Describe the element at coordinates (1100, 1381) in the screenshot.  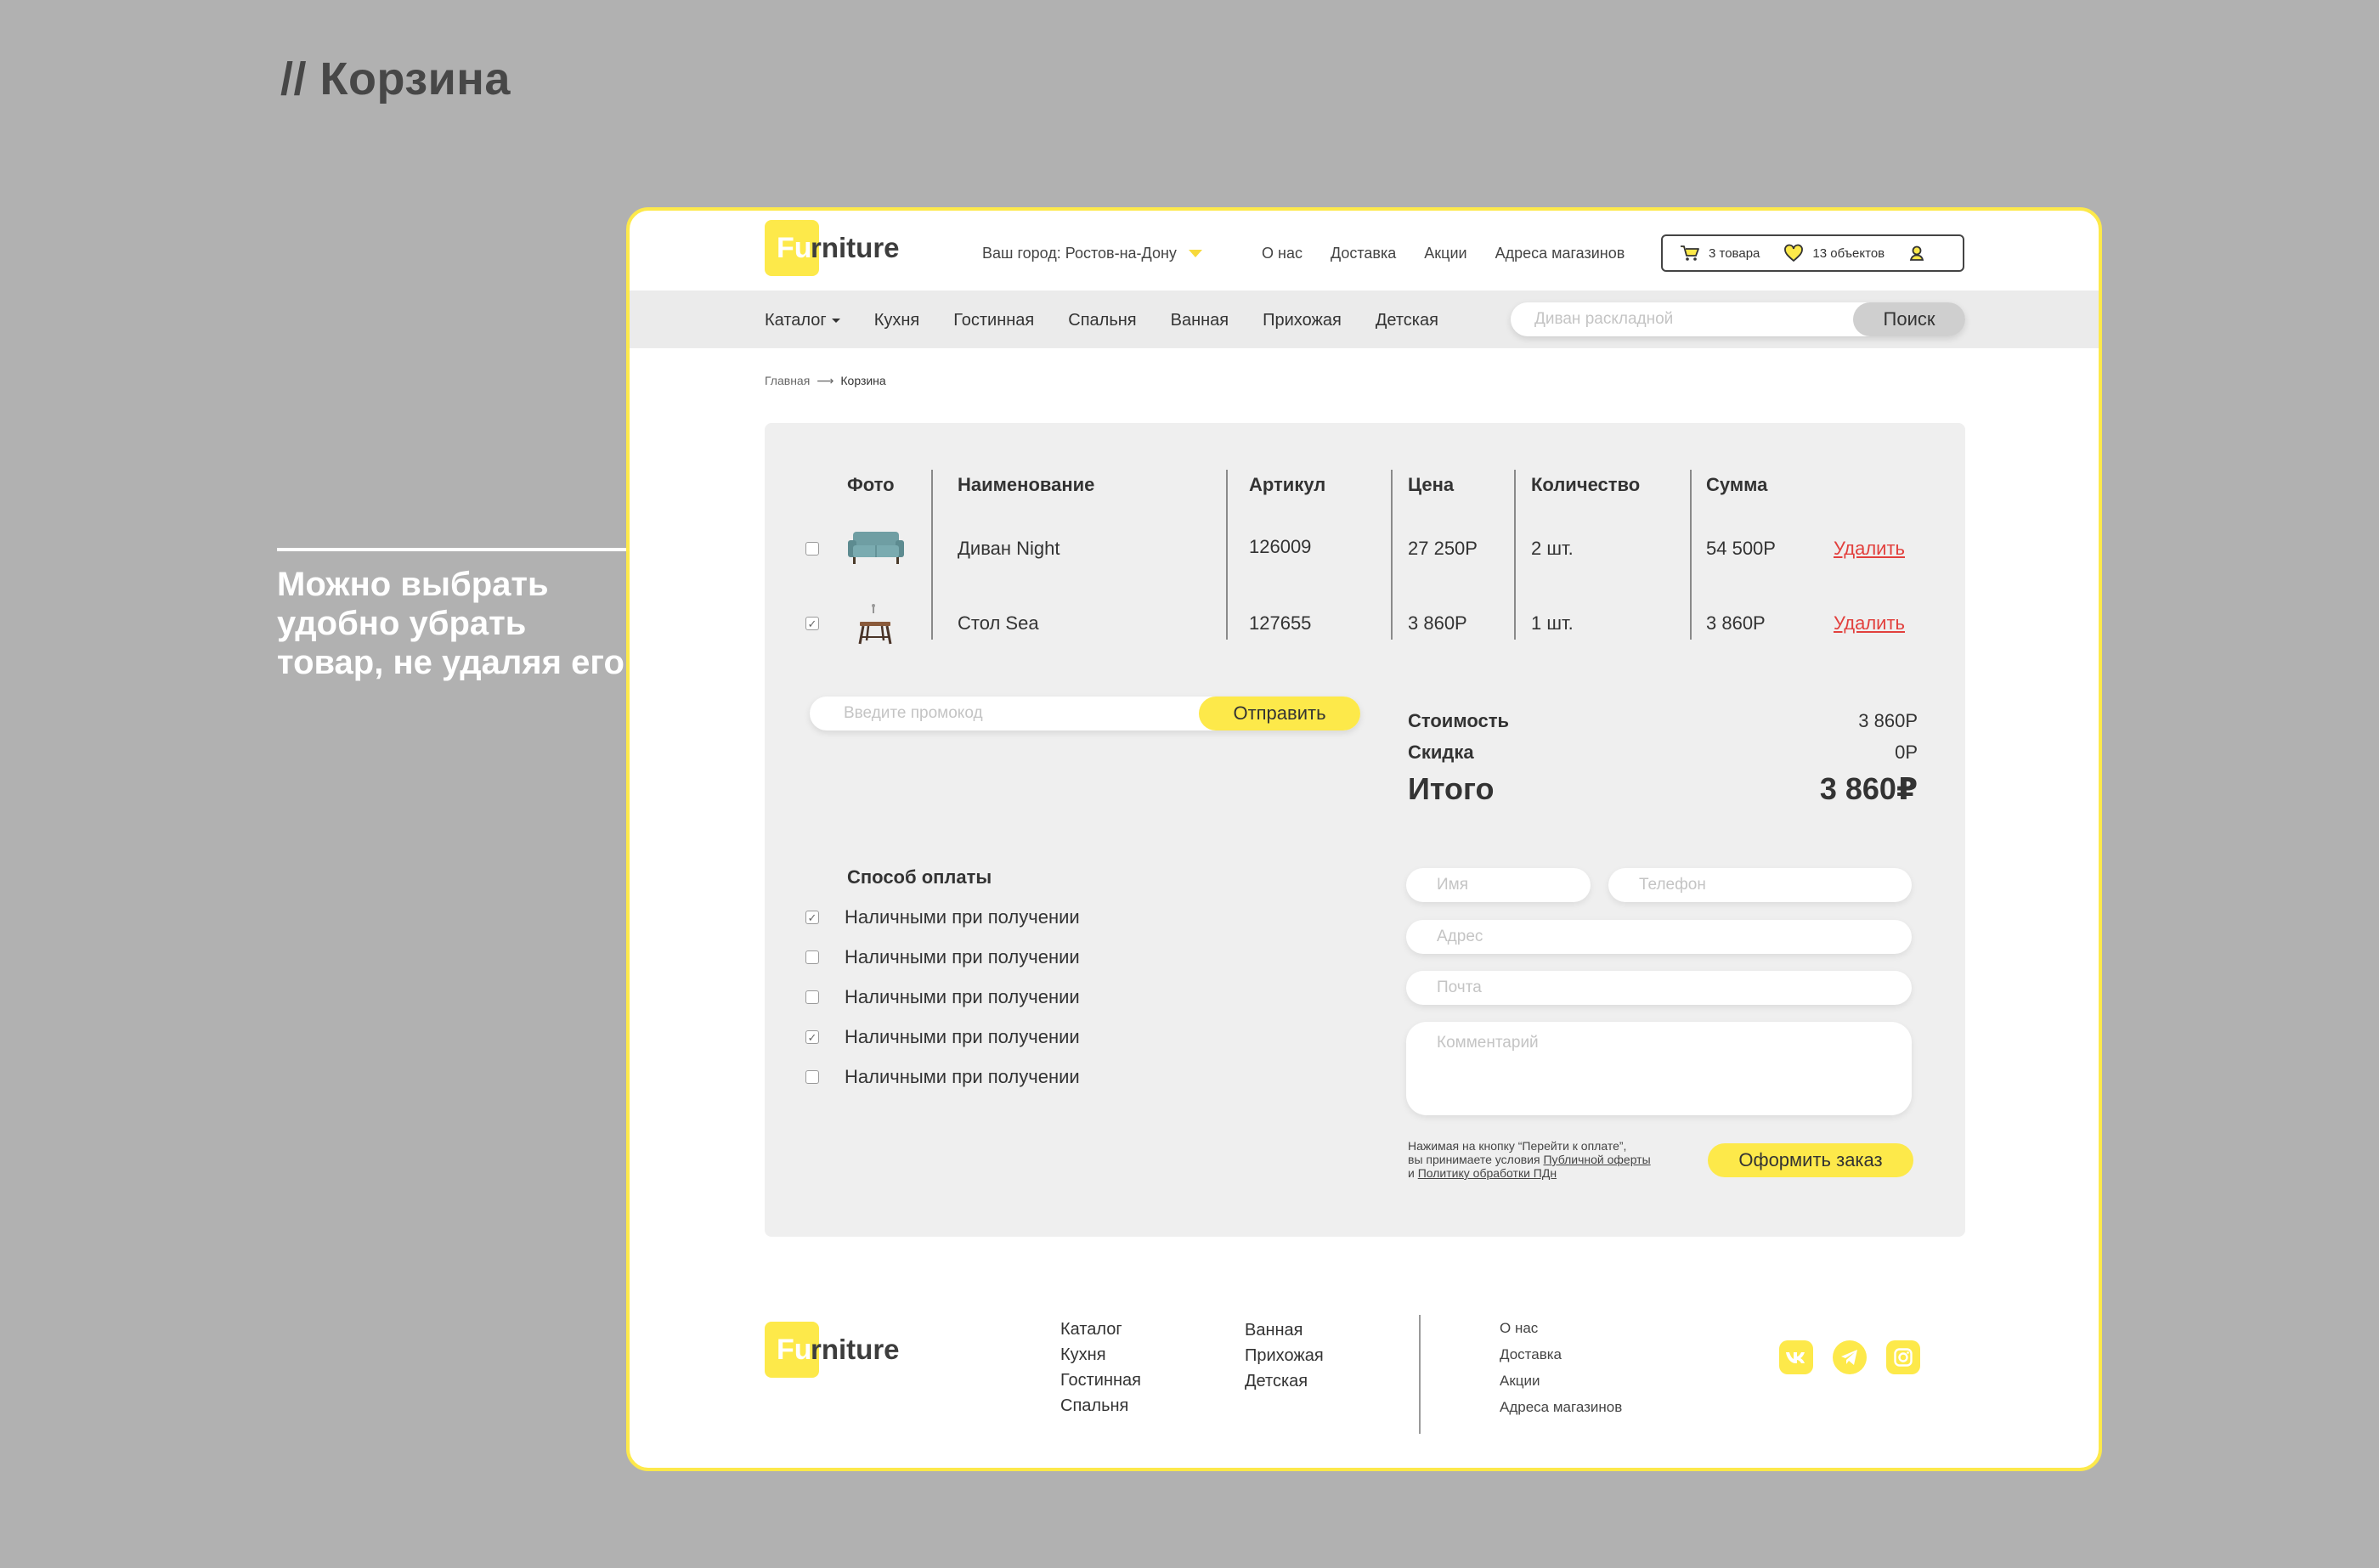
I see `footer-link: Гостинная` at that location.